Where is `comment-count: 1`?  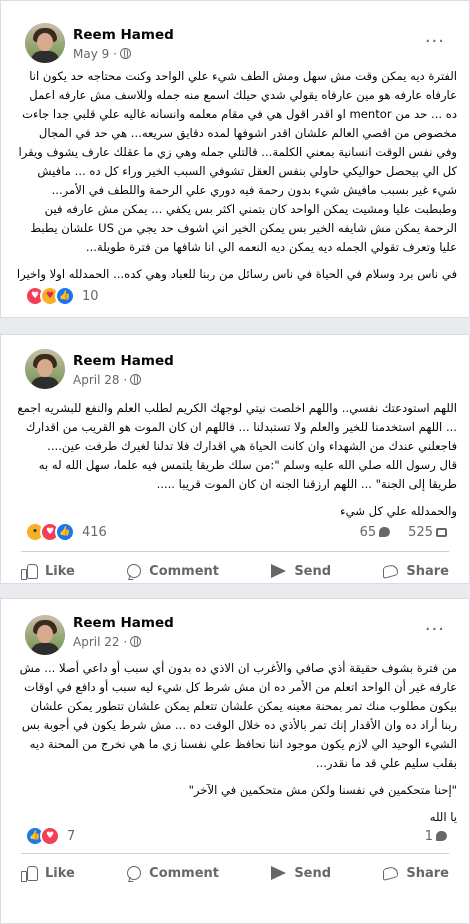 comment-count: 1 is located at coordinates (436, 836).